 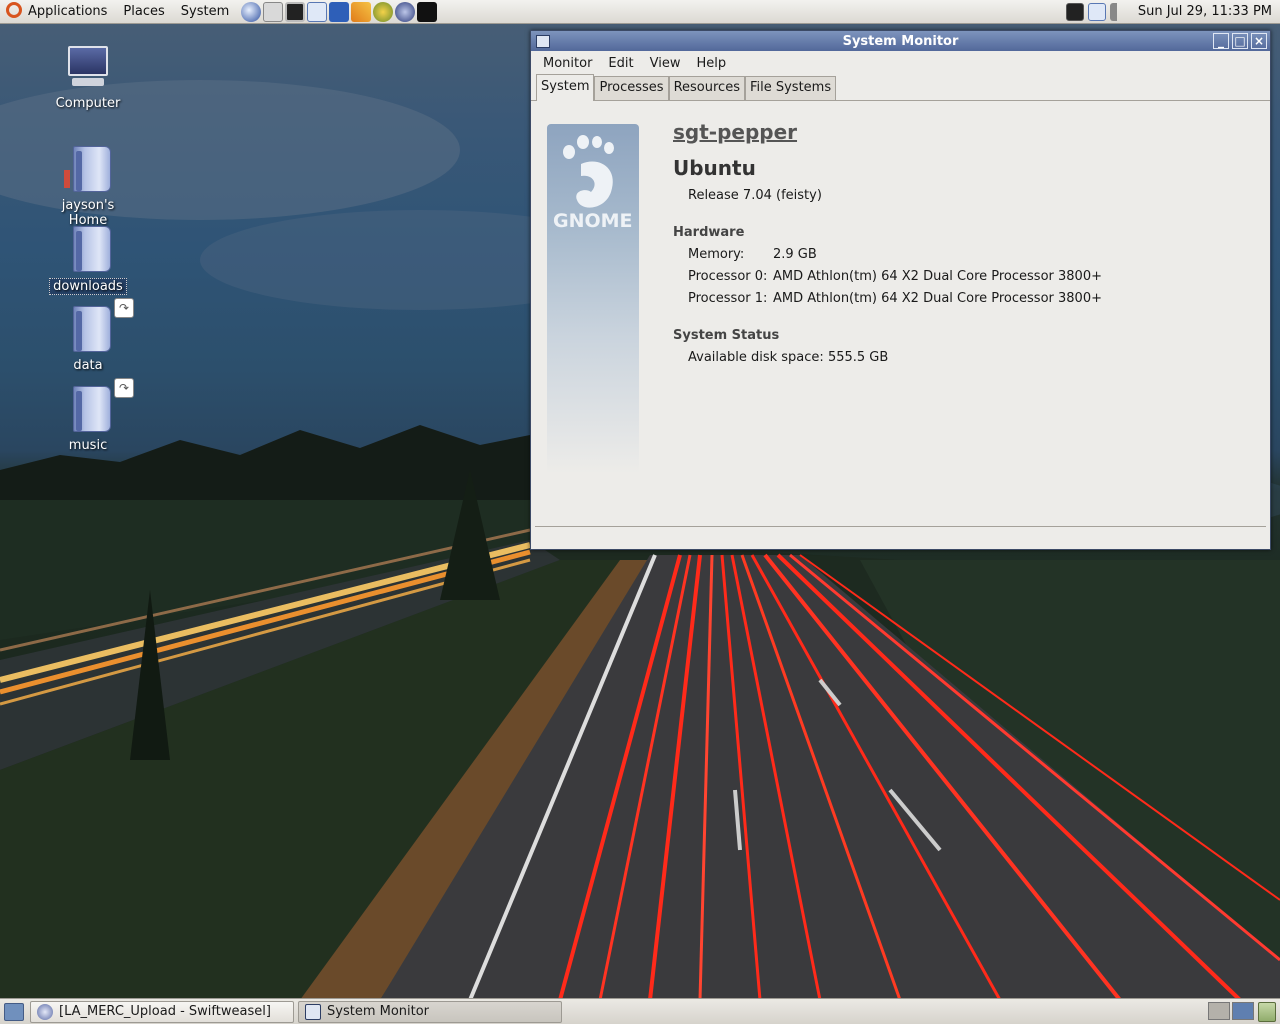 I want to click on menu-edit: Edit, so click(x=620, y=63).